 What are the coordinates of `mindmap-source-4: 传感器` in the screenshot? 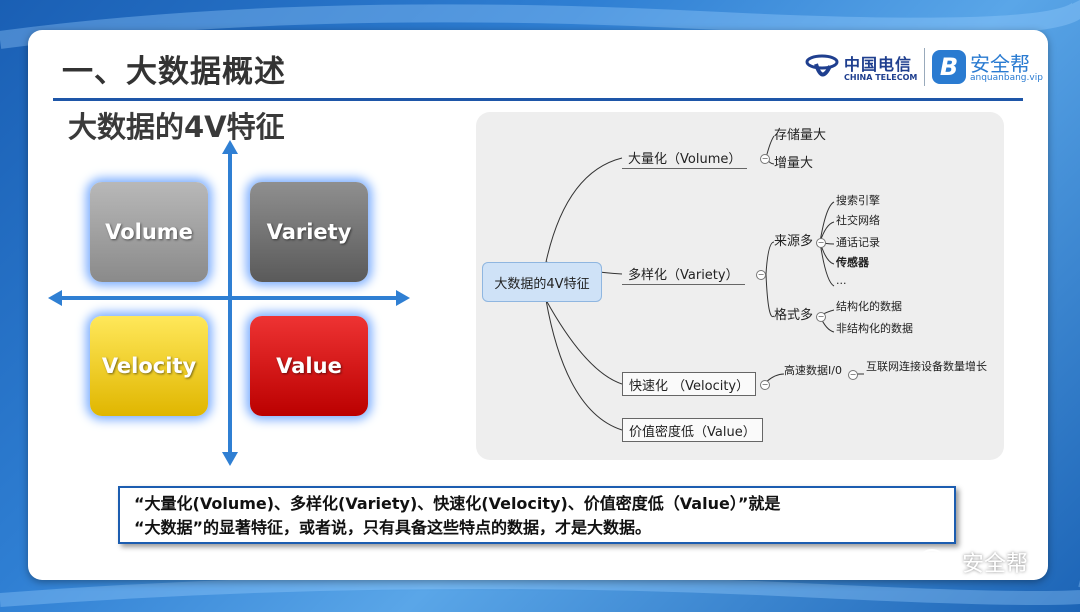 It's located at (852, 262).